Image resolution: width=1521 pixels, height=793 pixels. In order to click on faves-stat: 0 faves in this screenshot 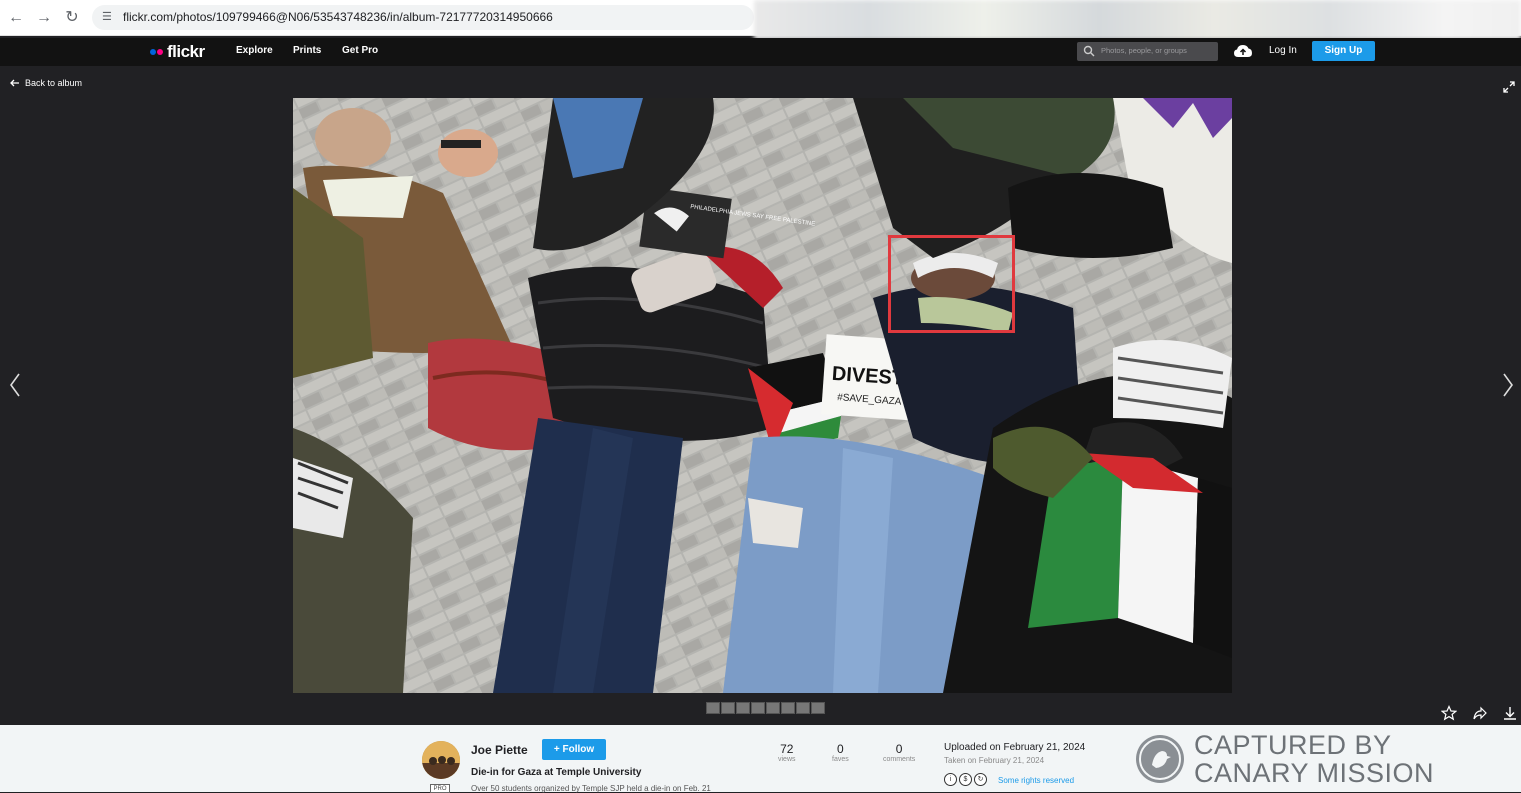, I will do `click(840, 752)`.